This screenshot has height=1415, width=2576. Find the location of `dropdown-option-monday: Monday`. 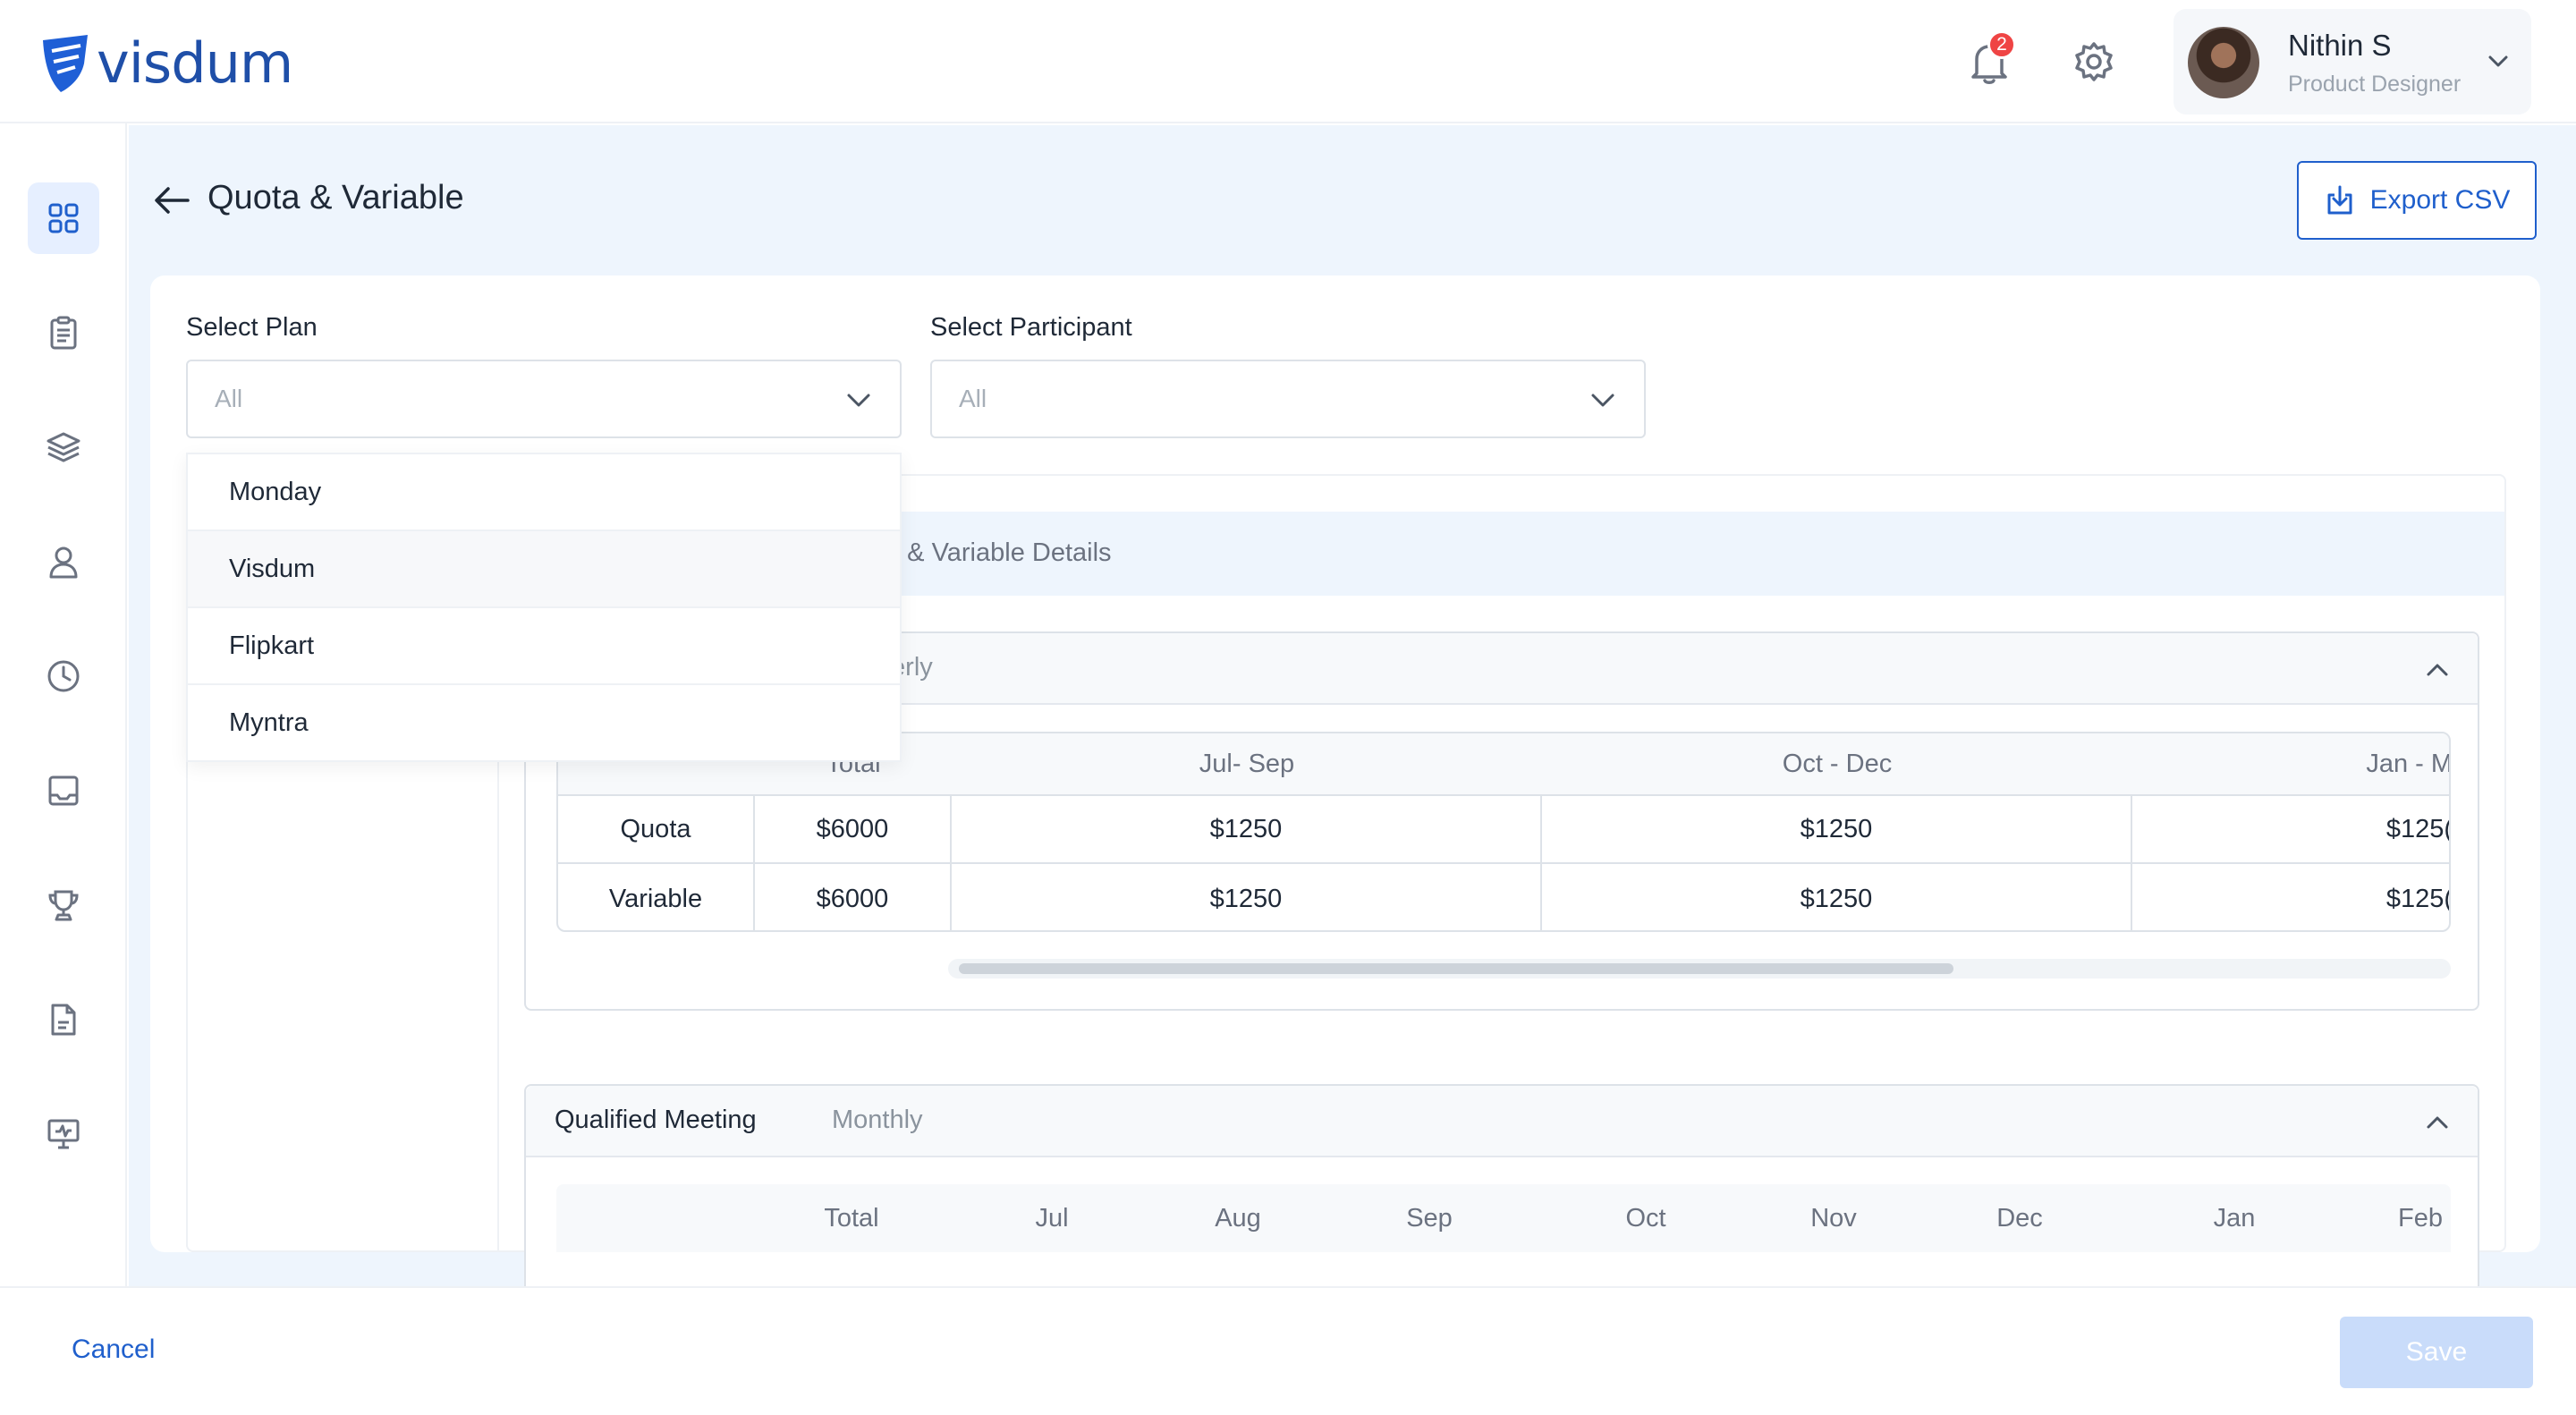

dropdown-option-monday: Monday is located at coordinates (544, 493).